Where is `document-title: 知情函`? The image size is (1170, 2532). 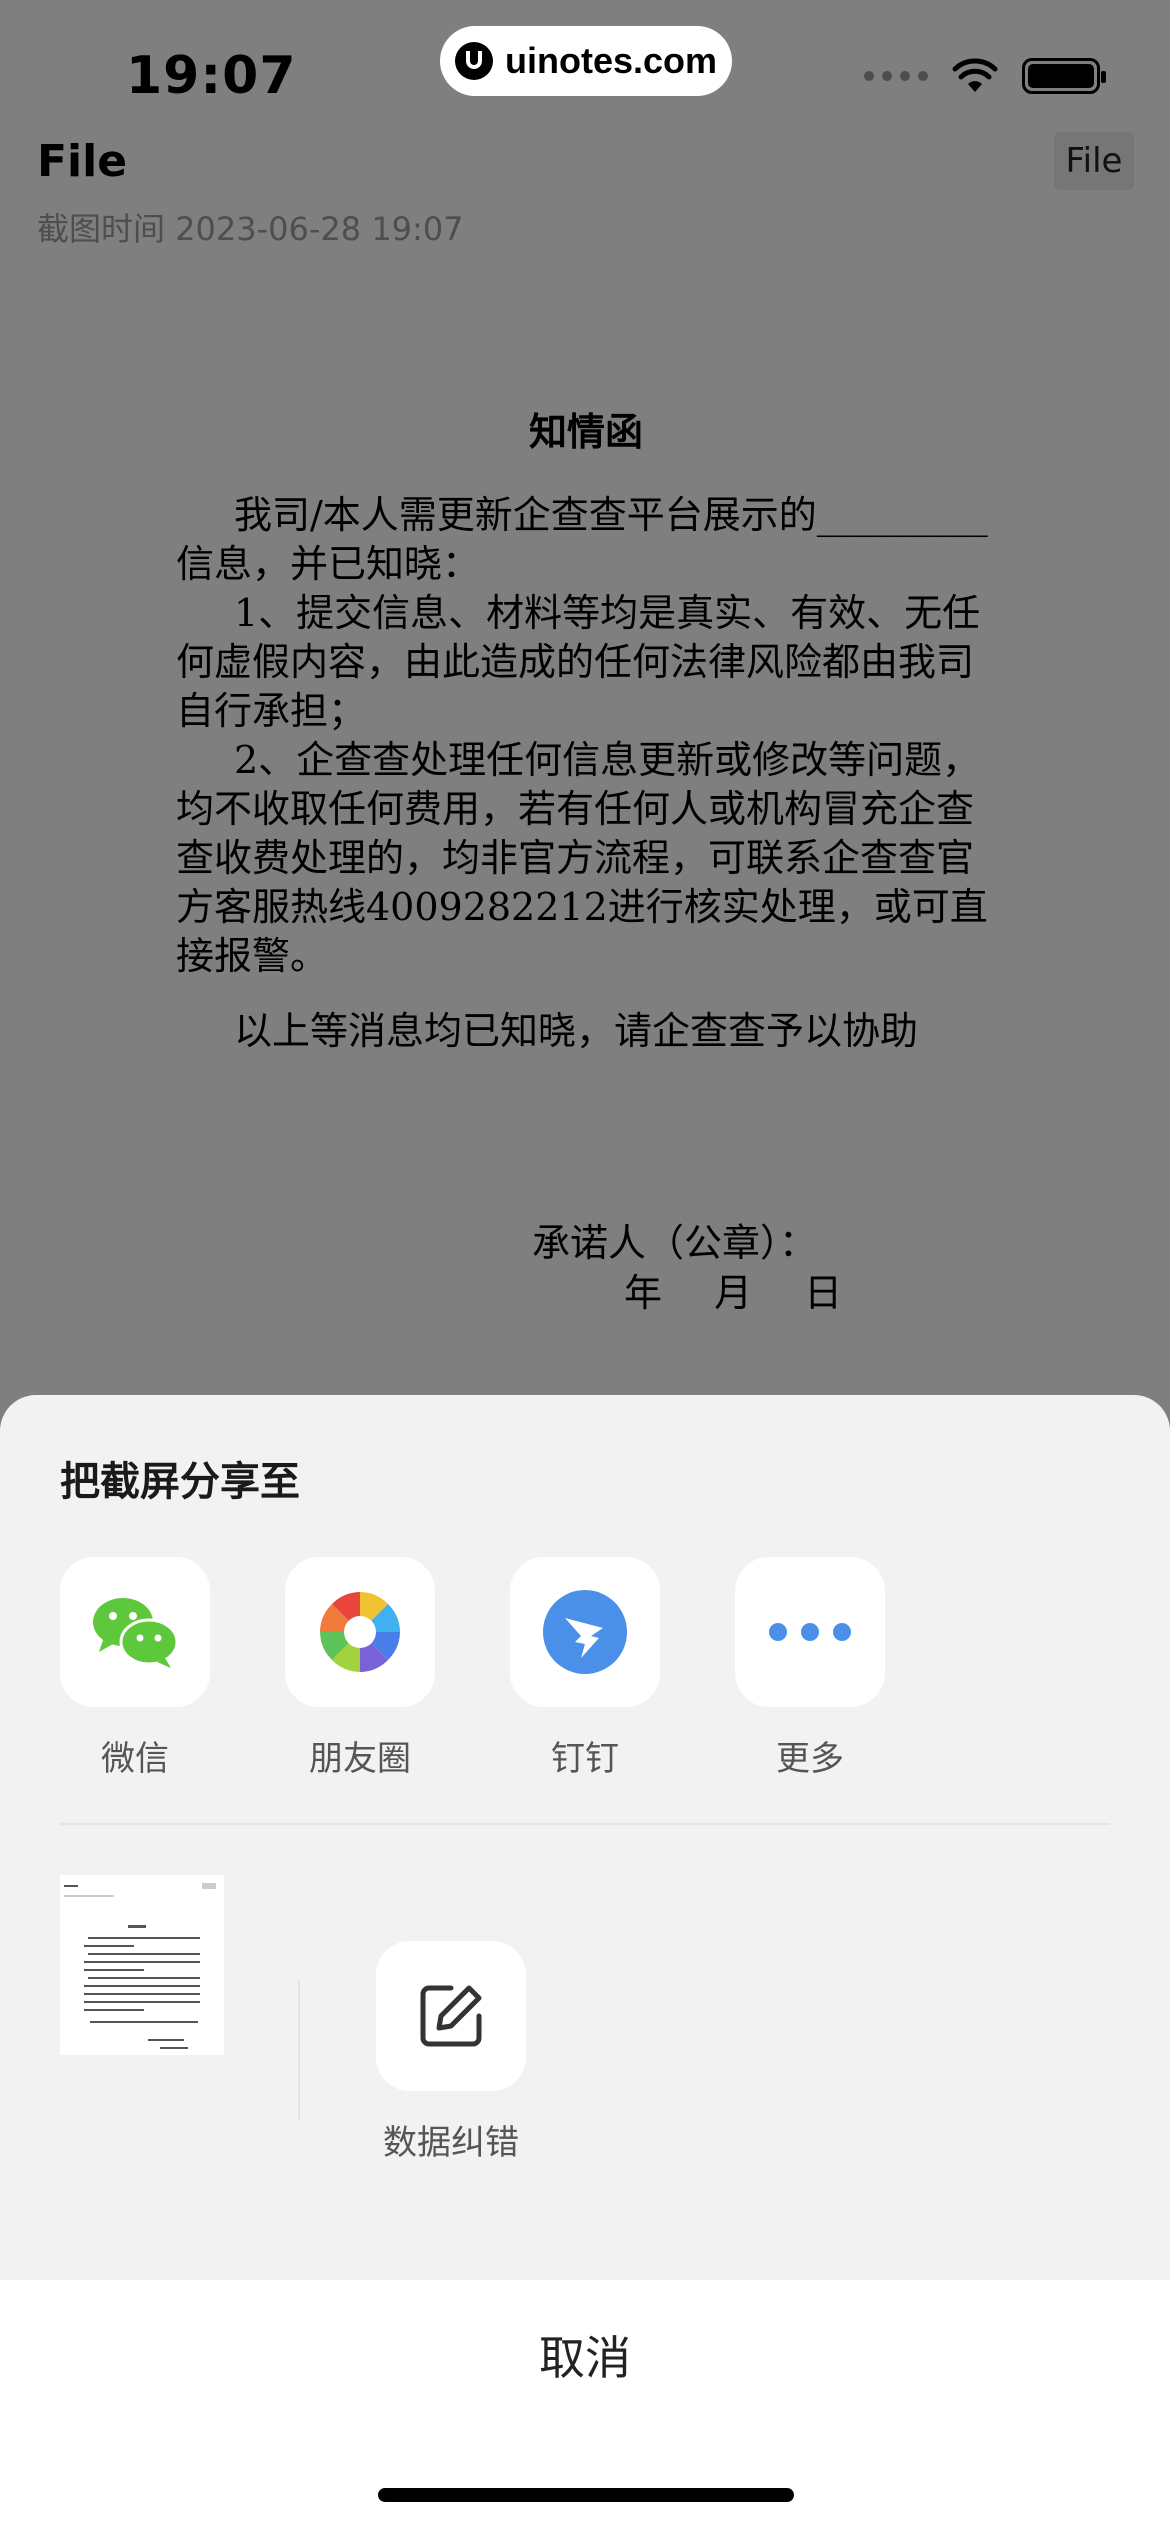
document-title: 知情函 is located at coordinates (585, 432).